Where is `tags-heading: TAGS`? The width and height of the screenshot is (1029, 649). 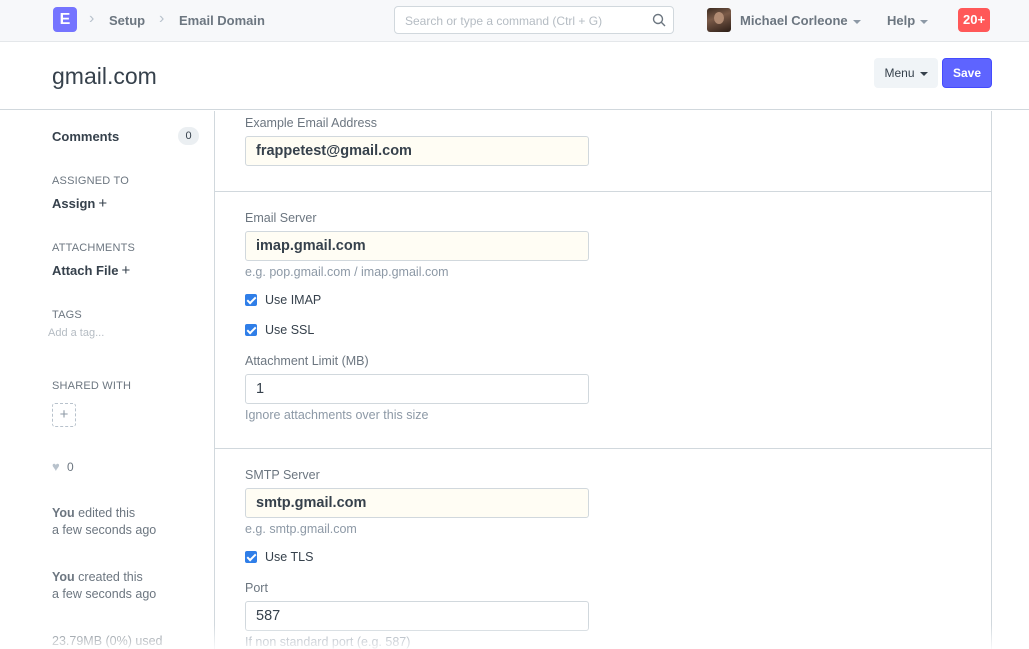
tags-heading: TAGS is located at coordinates (67, 315).